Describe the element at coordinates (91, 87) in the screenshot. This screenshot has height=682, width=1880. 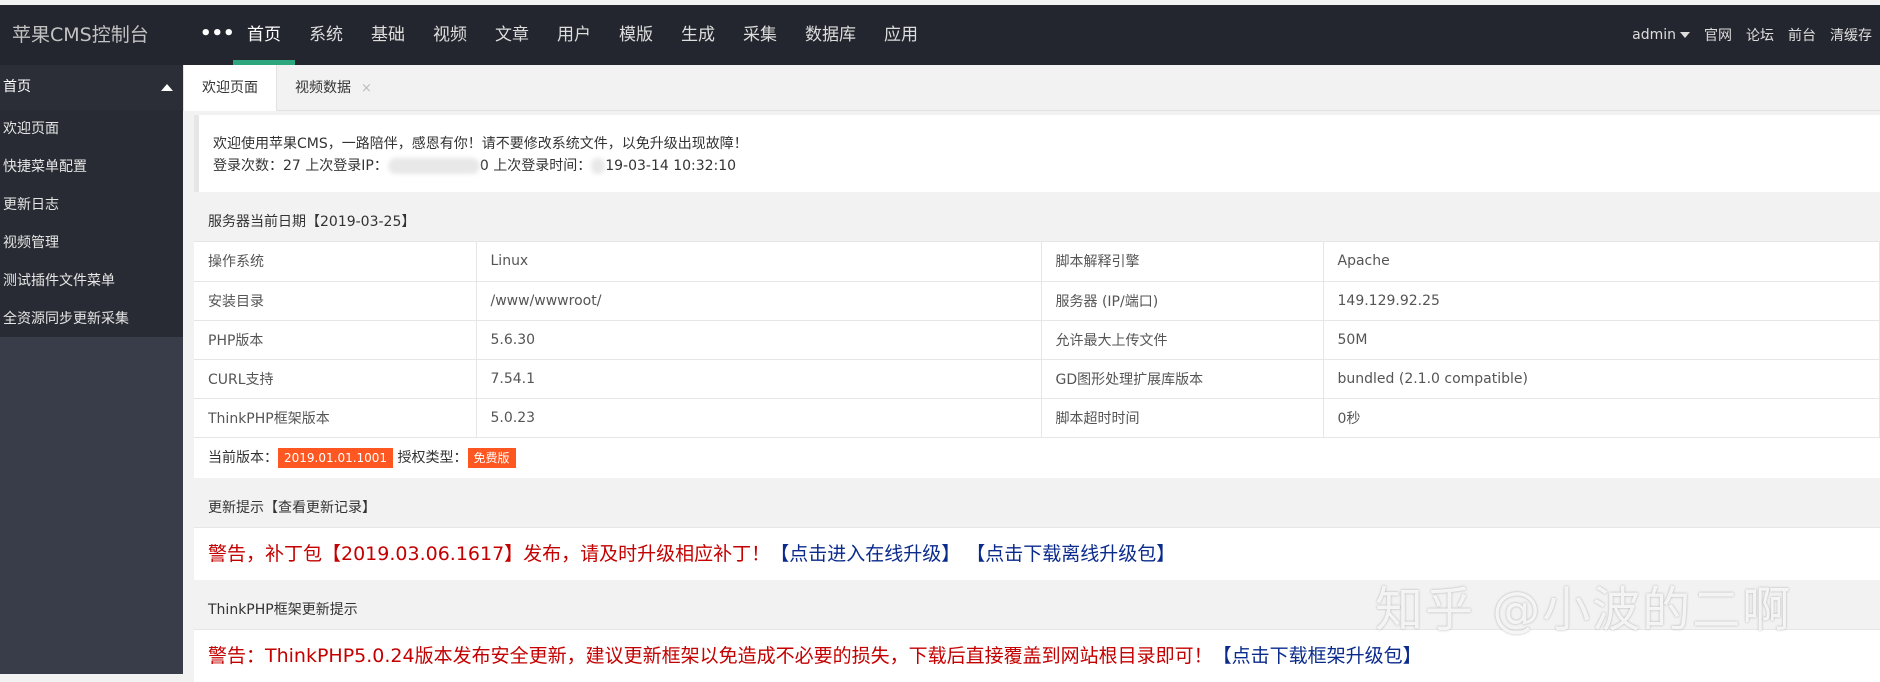
I see `sidebar-section-home: 首页` at that location.